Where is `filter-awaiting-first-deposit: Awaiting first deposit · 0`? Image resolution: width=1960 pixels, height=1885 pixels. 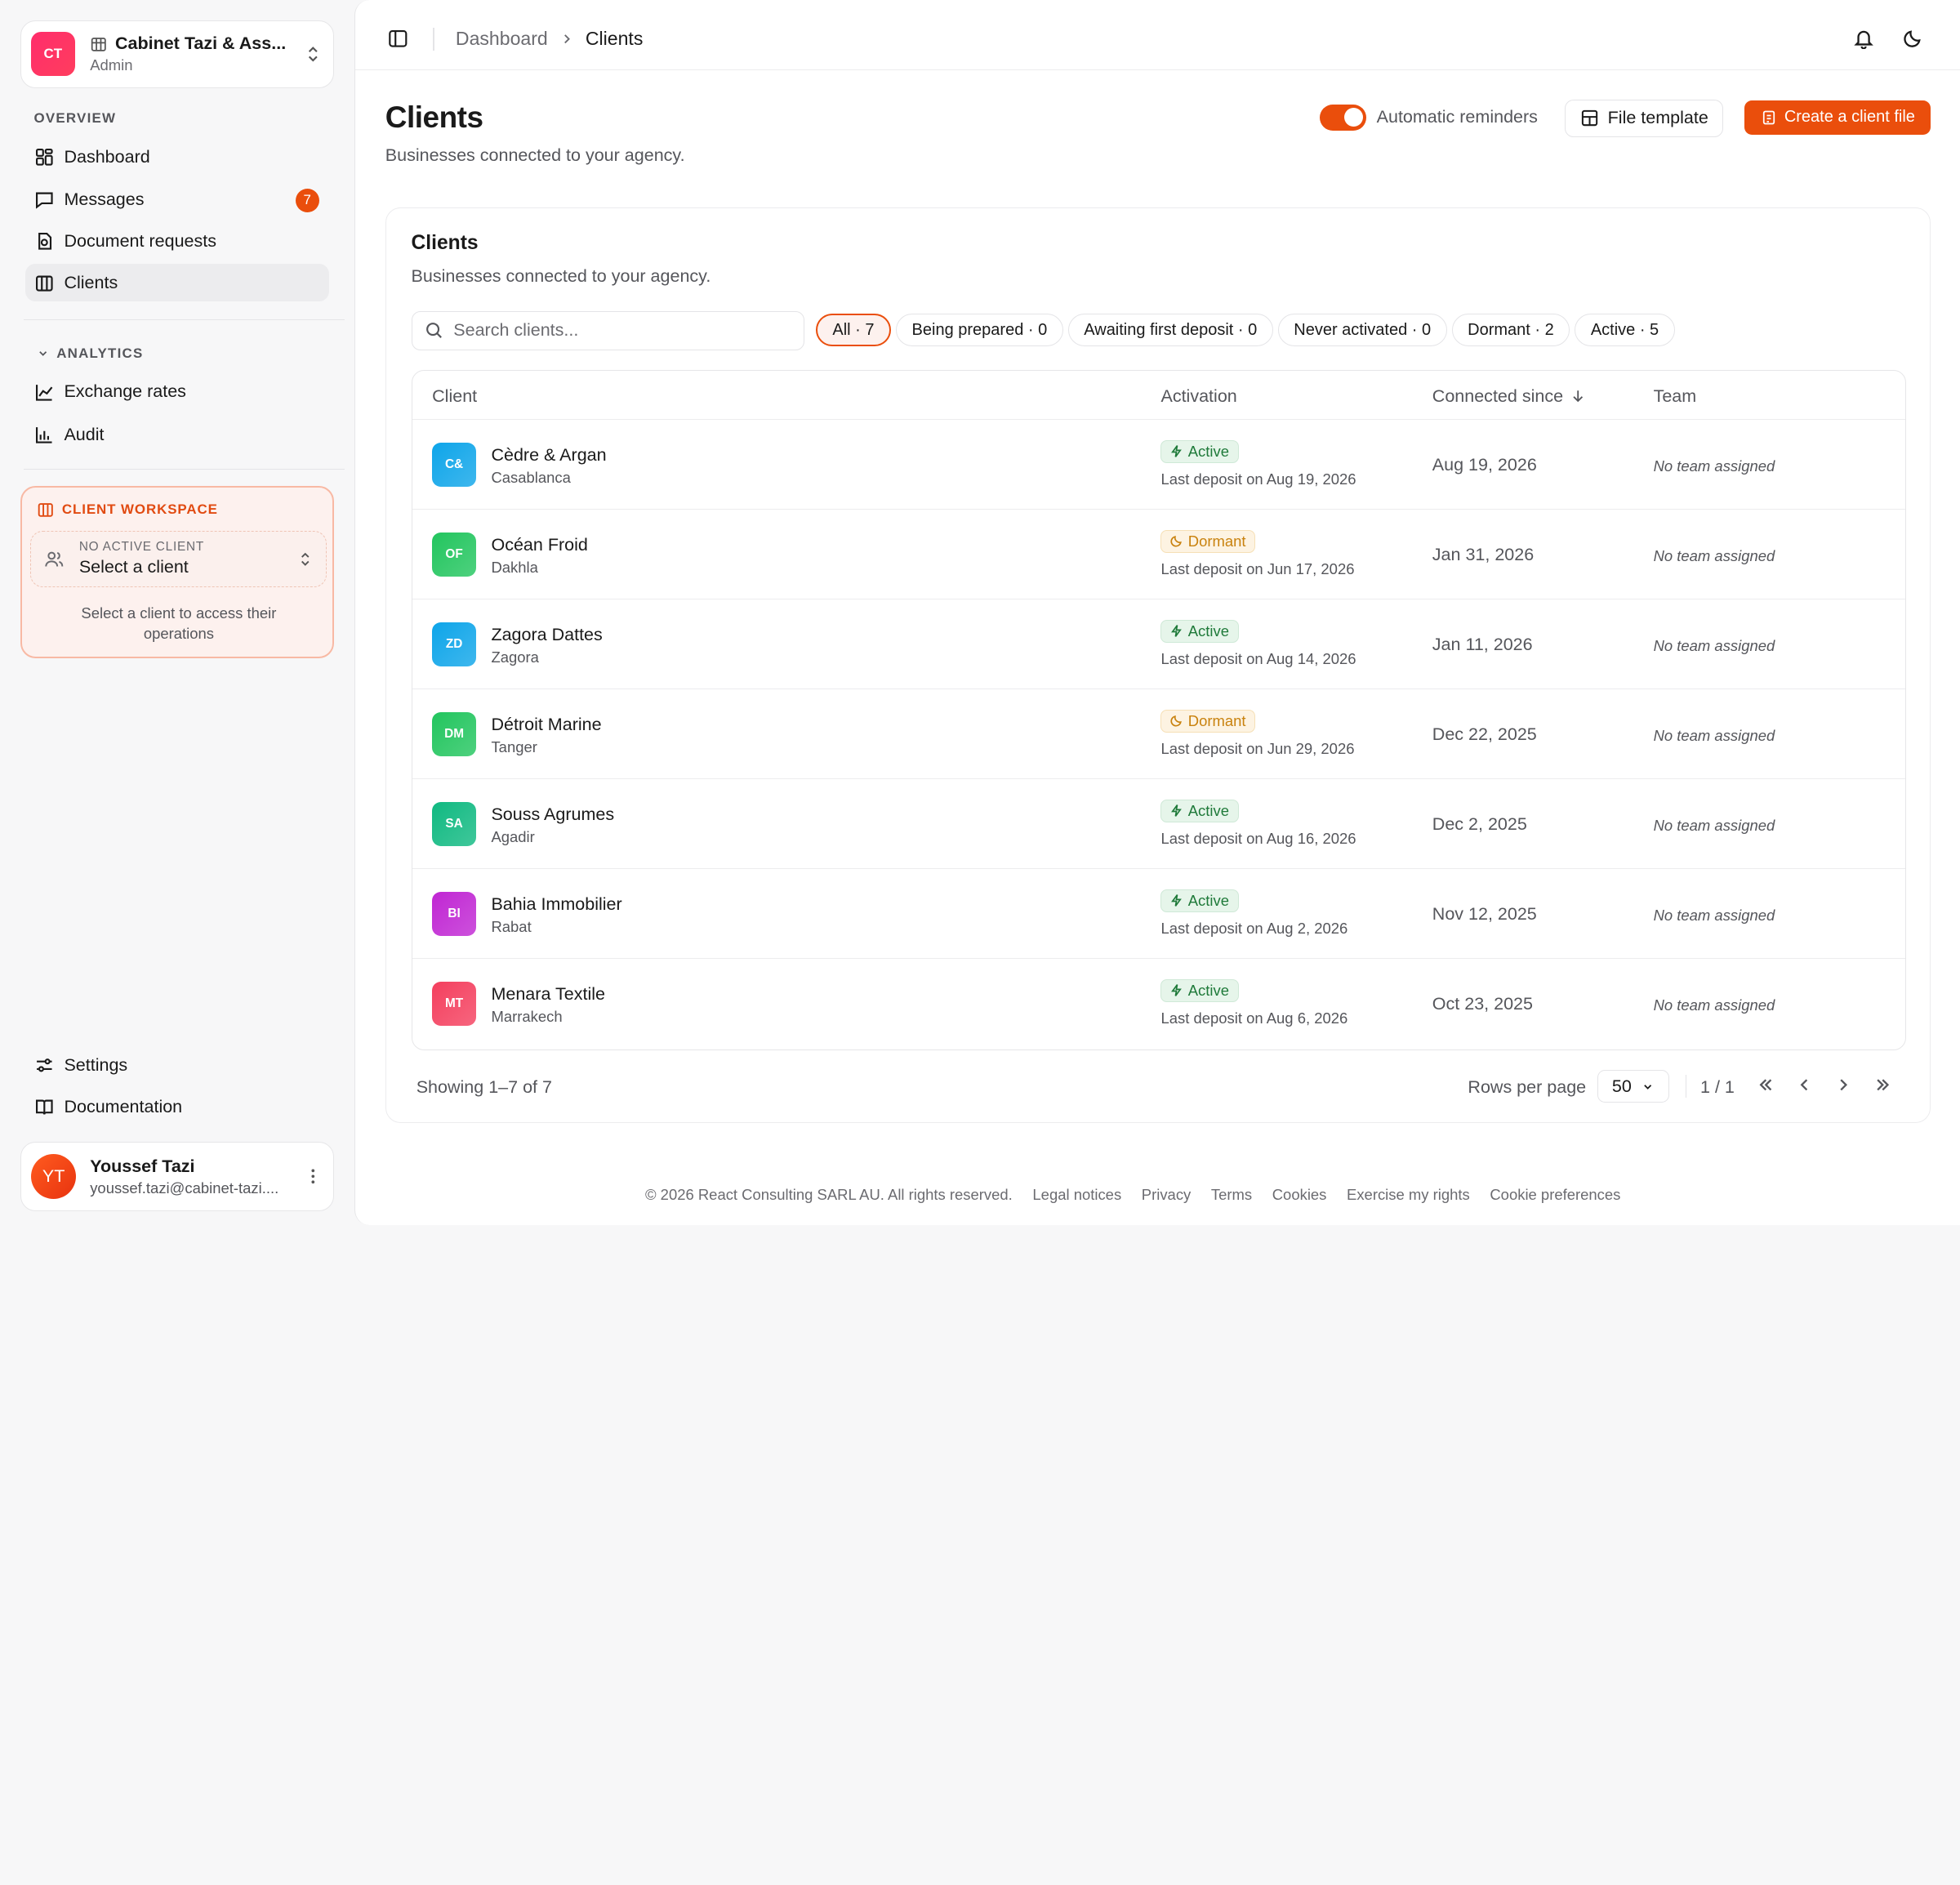
filter-awaiting-first-deposit: Awaiting first deposit · 0 is located at coordinates (1170, 330).